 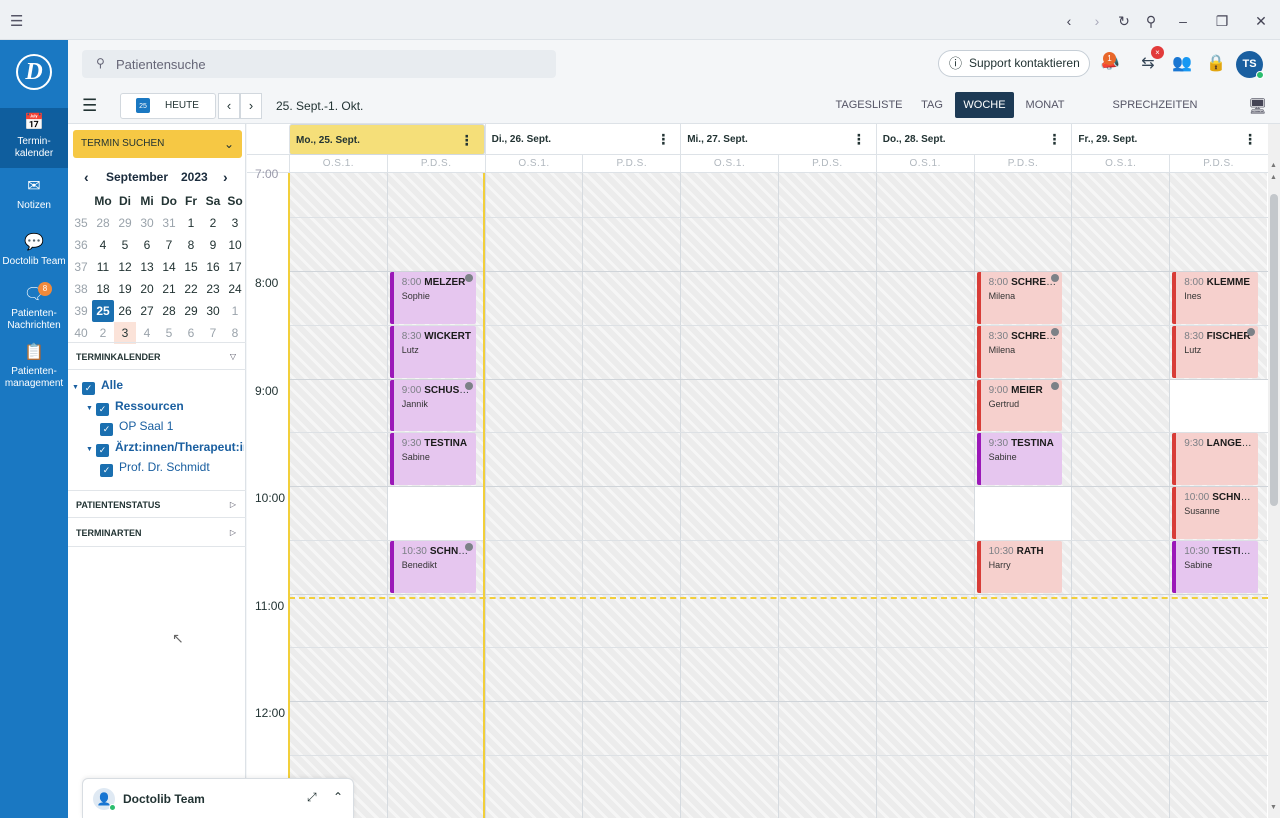 What do you see at coordinates (157, 504) in the screenshot?
I see `patientenstatus-section: PATIENTENSTATUS ▷` at bounding box center [157, 504].